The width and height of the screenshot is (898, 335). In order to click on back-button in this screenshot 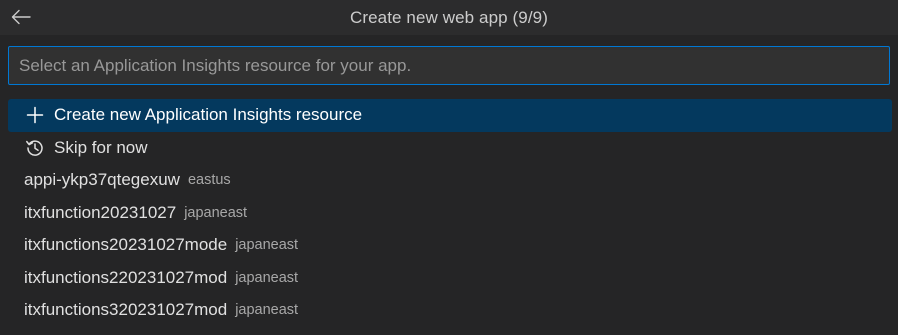, I will do `click(21, 17)`.